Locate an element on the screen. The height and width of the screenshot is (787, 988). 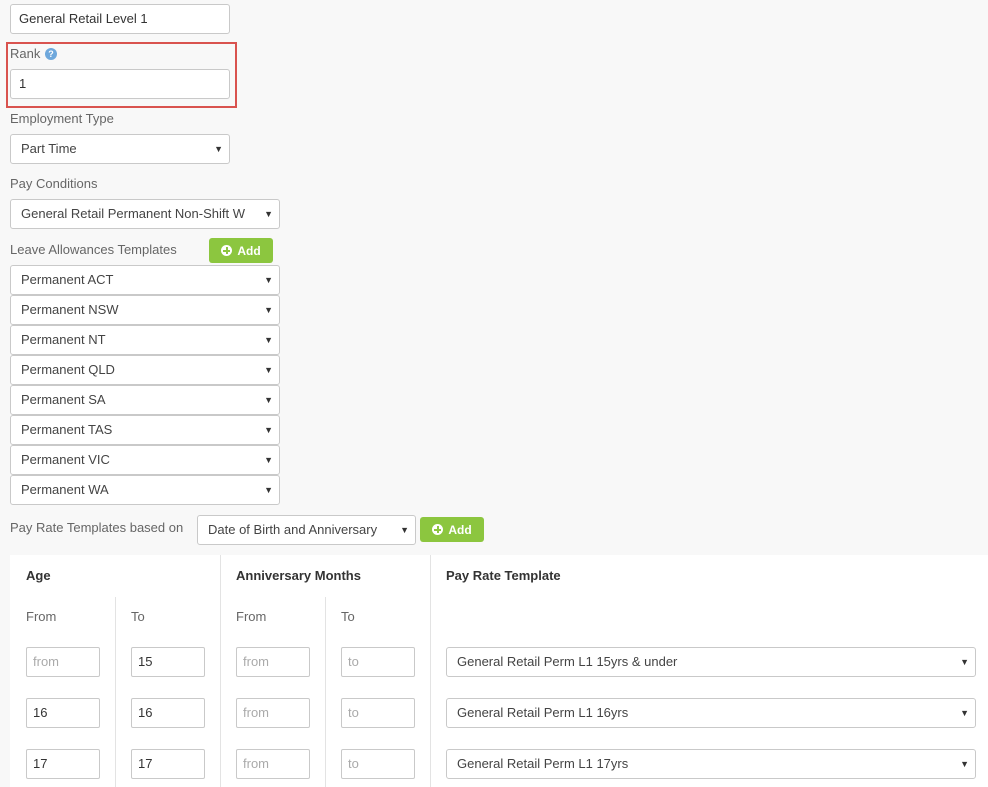
leave-template-value: Permanent NSW is located at coordinates (70, 309).